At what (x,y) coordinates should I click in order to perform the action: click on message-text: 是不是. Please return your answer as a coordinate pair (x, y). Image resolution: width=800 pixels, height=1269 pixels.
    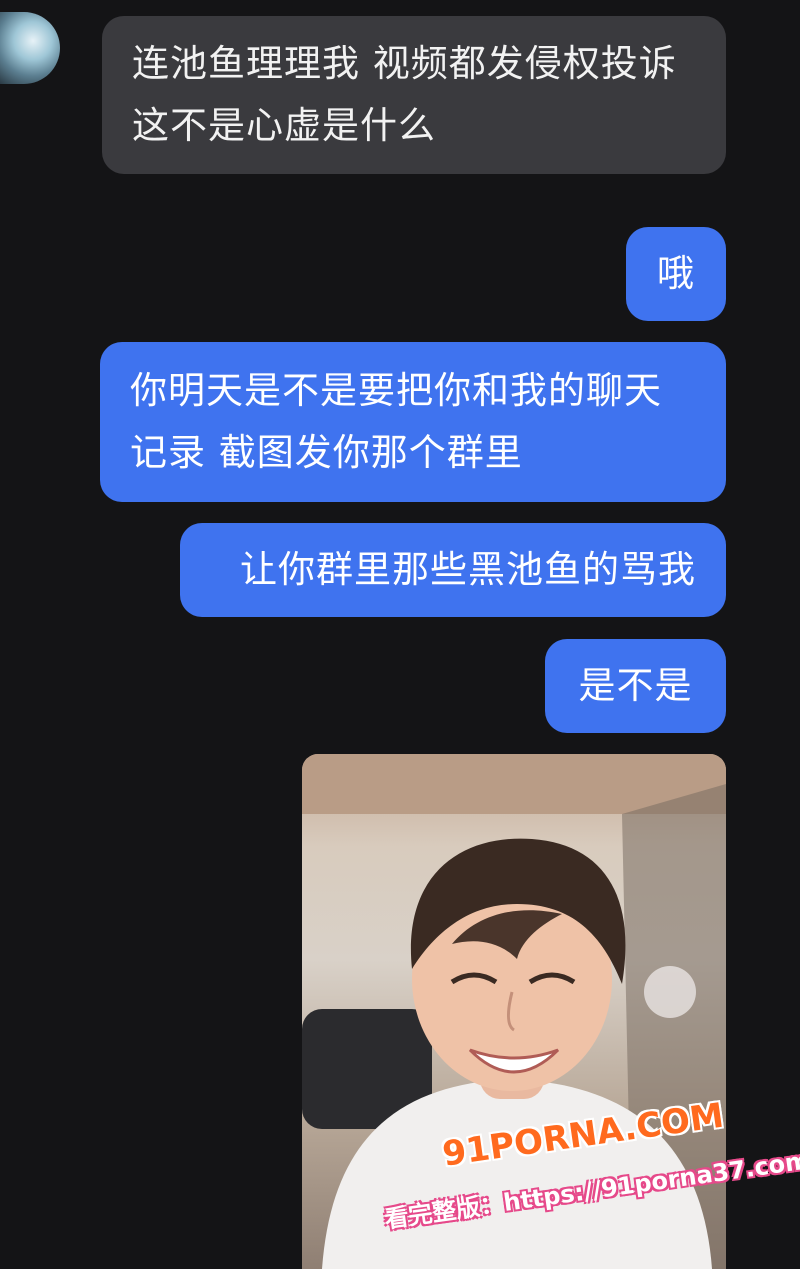
    Looking at the image, I should click on (635, 685).